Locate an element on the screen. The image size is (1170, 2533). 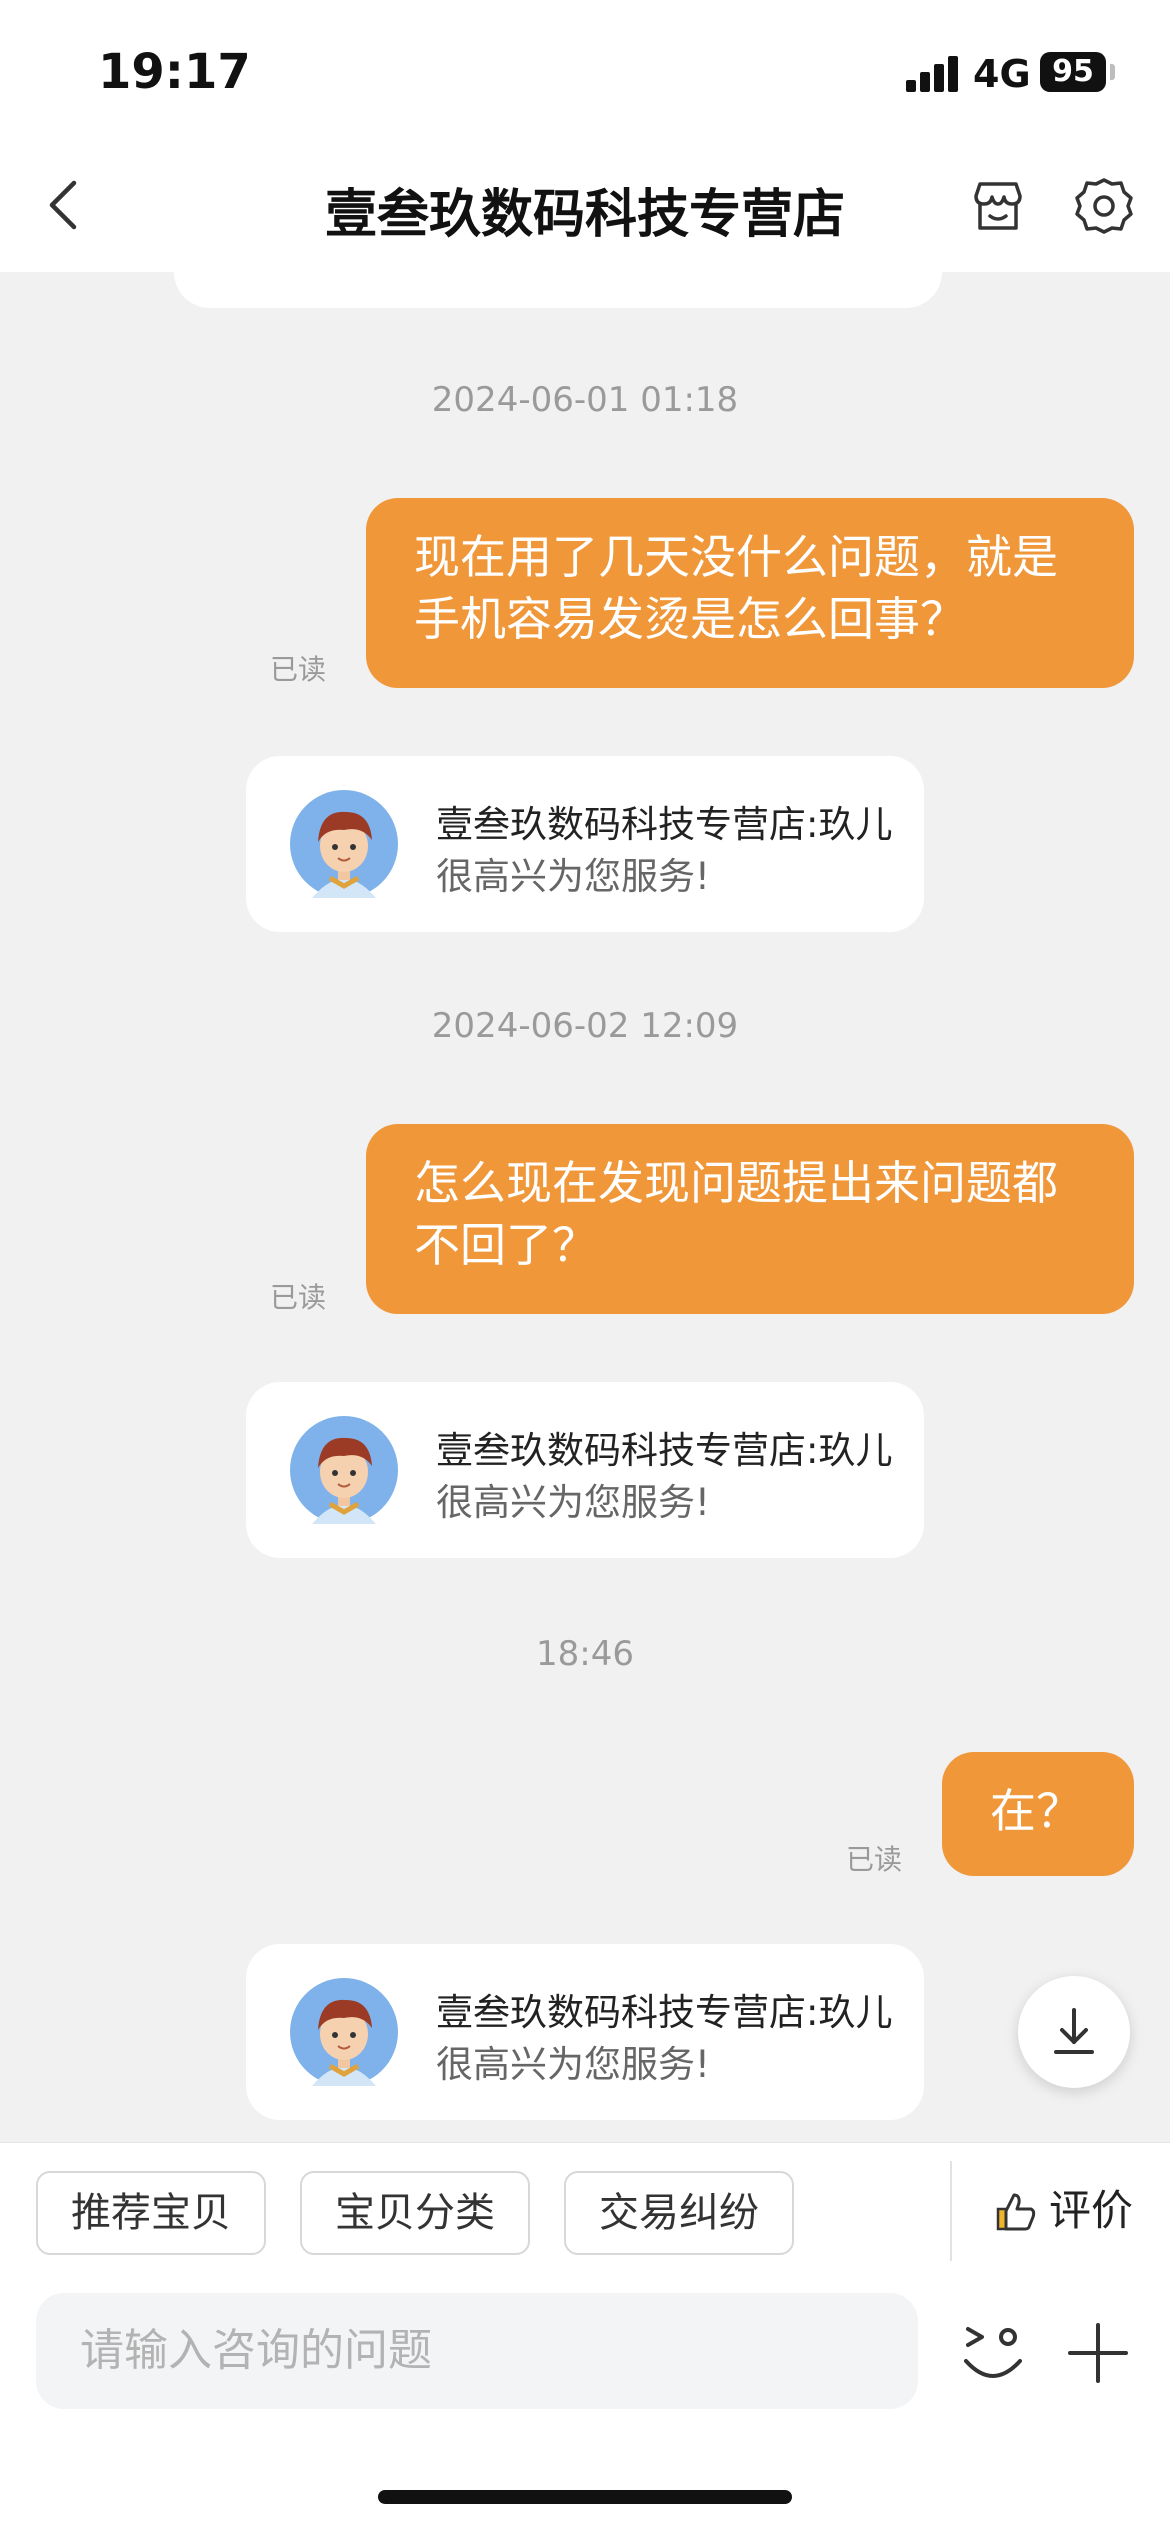
category-button: 宝贝分类 is located at coordinates (415, 2213).